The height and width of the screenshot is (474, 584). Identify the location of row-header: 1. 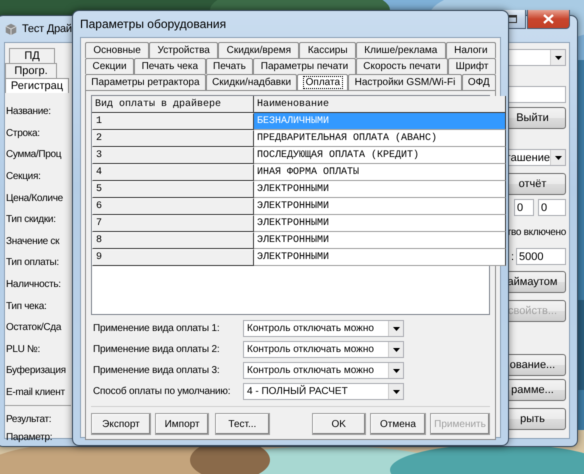
(173, 121).